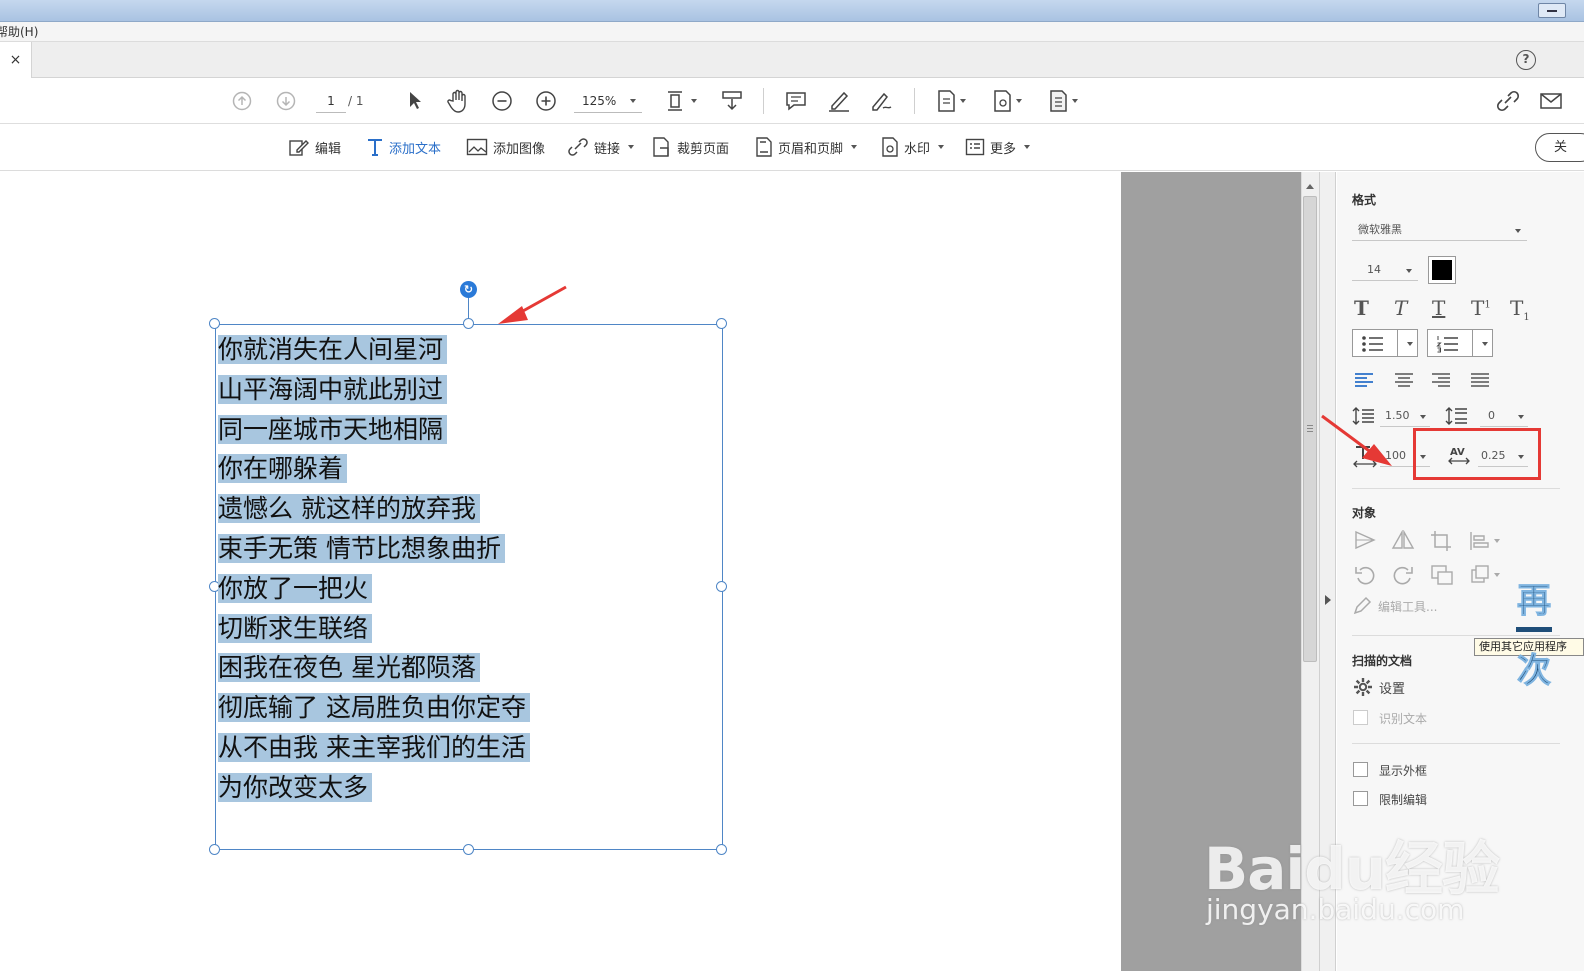  Describe the element at coordinates (1003, 149) in the screenshot. I see `more-label: 更多` at that location.